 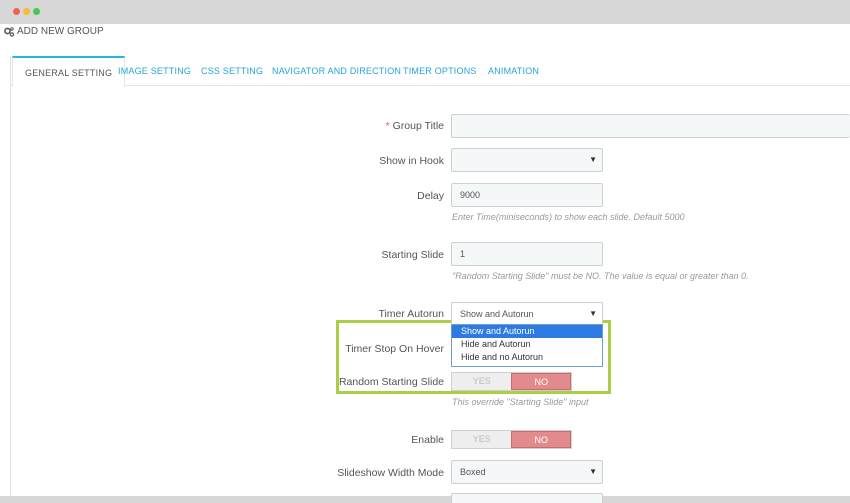 I want to click on dropdown-option: Hide and Autorun, so click(x=527, y=344).